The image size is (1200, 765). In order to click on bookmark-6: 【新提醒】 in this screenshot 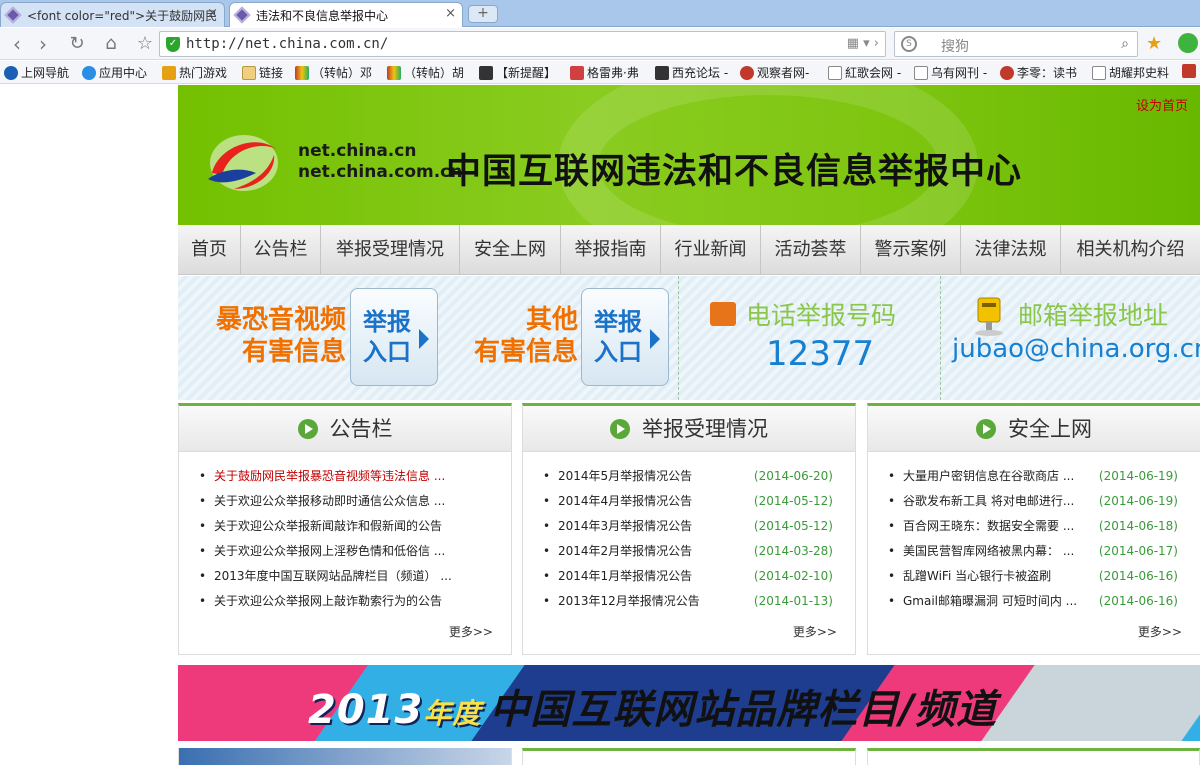, I will do `click(517, 72)`.